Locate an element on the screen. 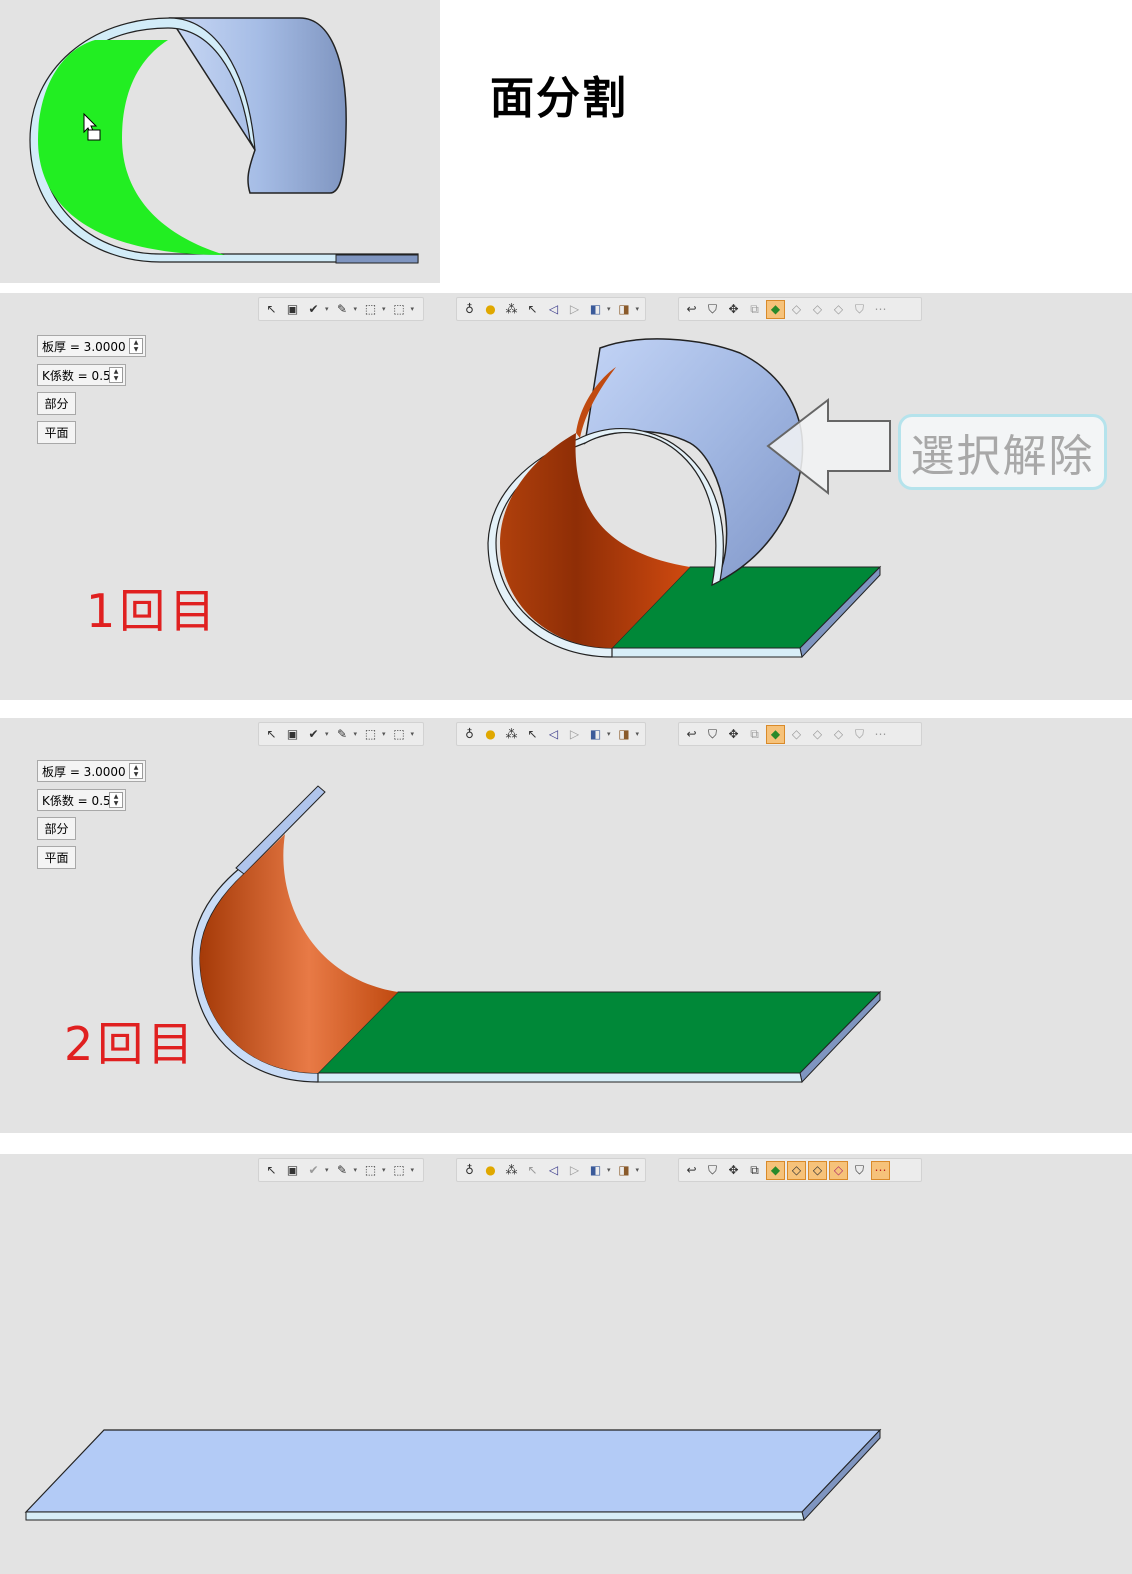  flattened-model is located at coordinates (453, 1475).